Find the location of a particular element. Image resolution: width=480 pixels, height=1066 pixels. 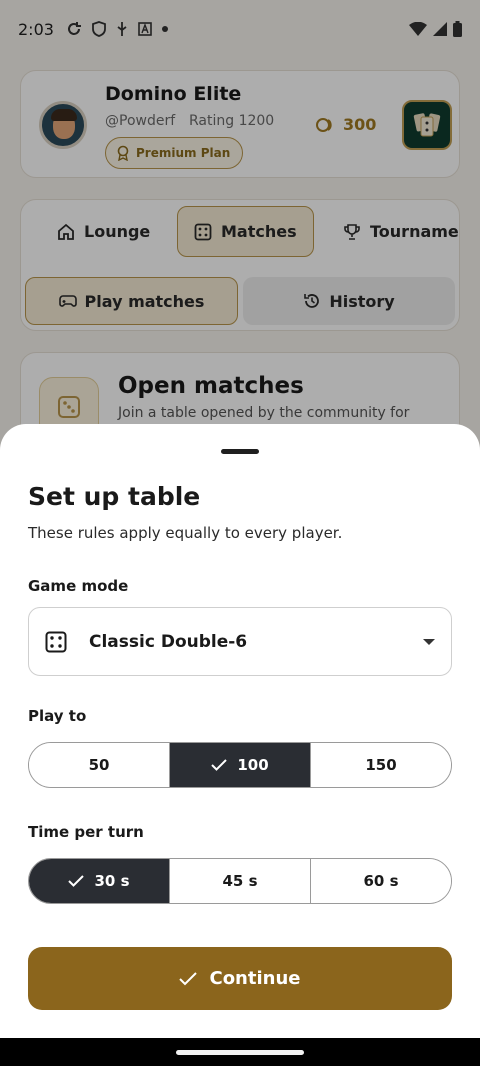

drag-handle is located at coordinates (240, 451).